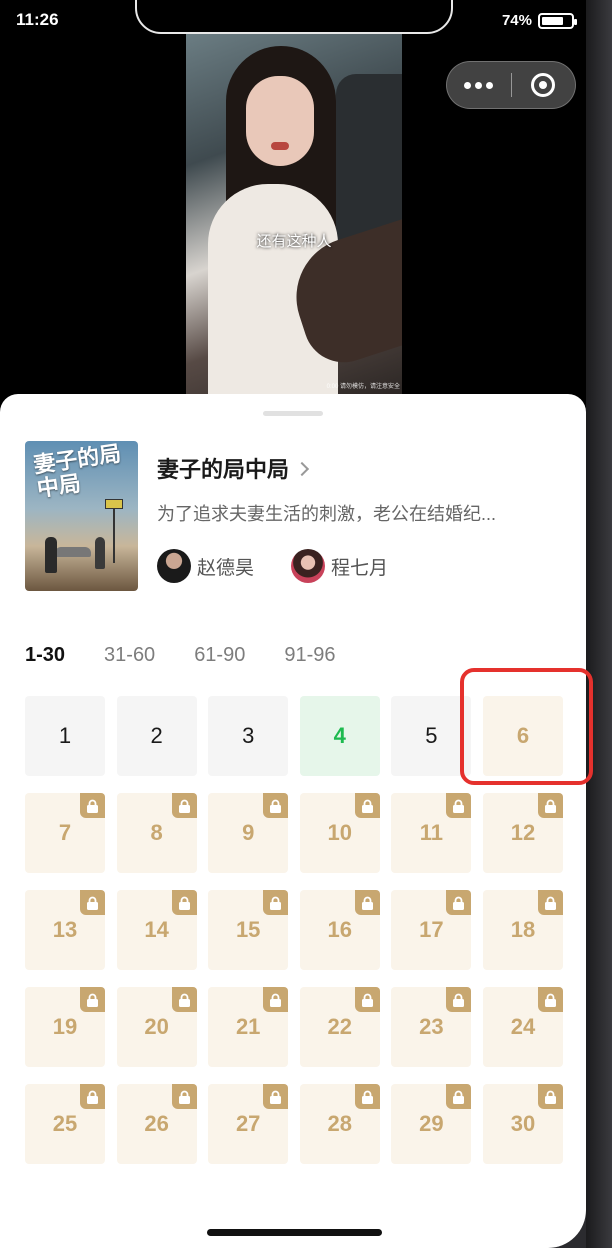 The width and height of the screenshot is (612, 1248). Describe the element at coordinates (45, 655) in the screenshot. I see `tab-range-1-30: 1-30` at that location.